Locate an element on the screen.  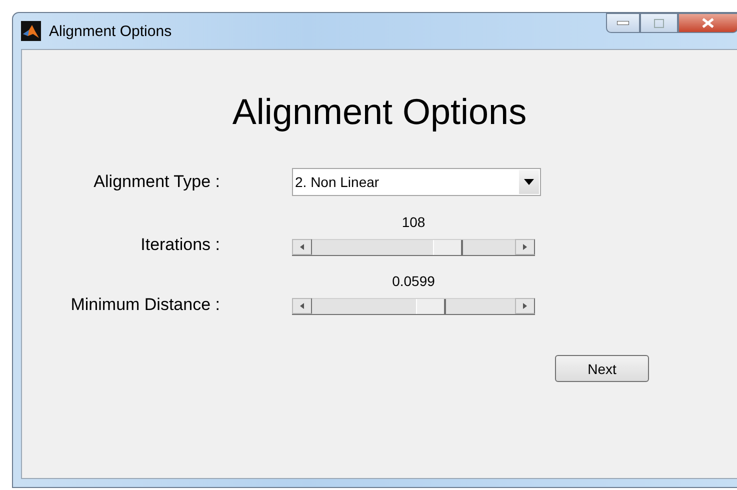
field-label: Minimum Distance : is located at coordinates (145, 305).